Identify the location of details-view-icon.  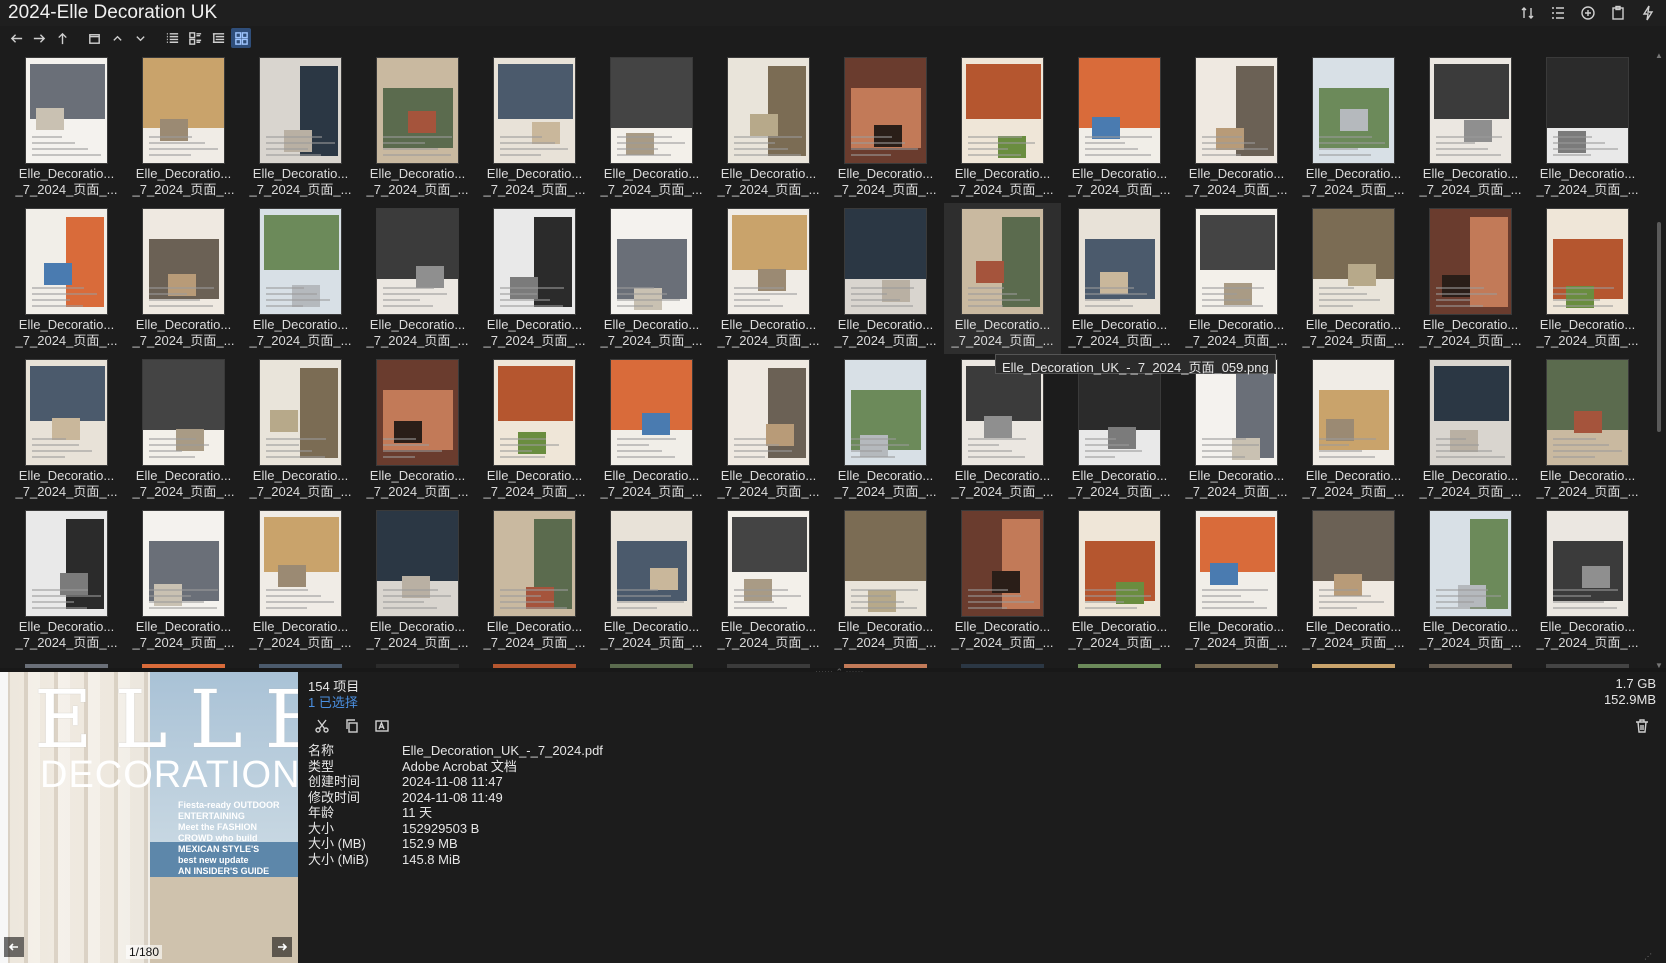
(172, 38).